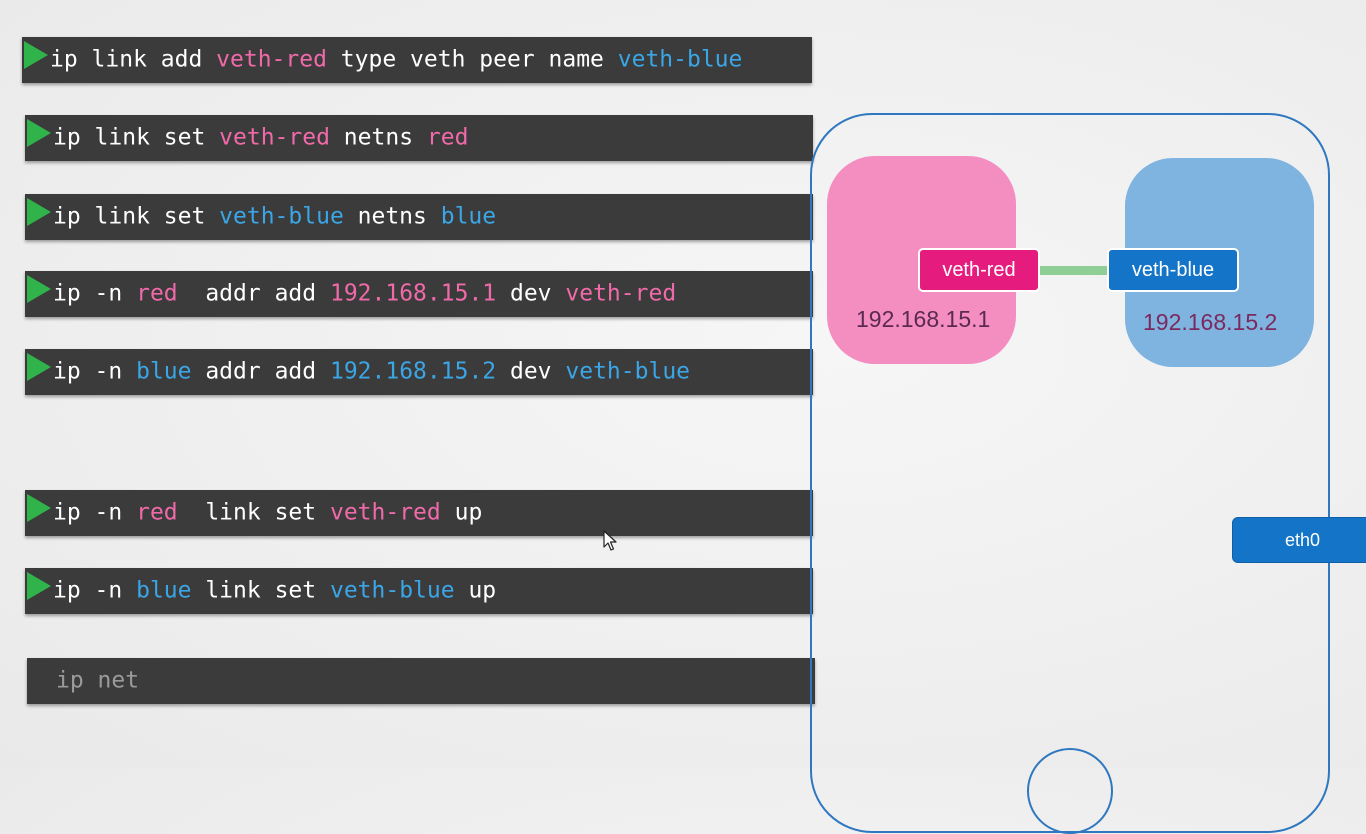 Image resolution: width=1366 pixels, height=834 pixels. Describe the element at coordinates (923, 319) in the screenshot. I see `red-namespace-ip: 192.168.15.1` at that location.